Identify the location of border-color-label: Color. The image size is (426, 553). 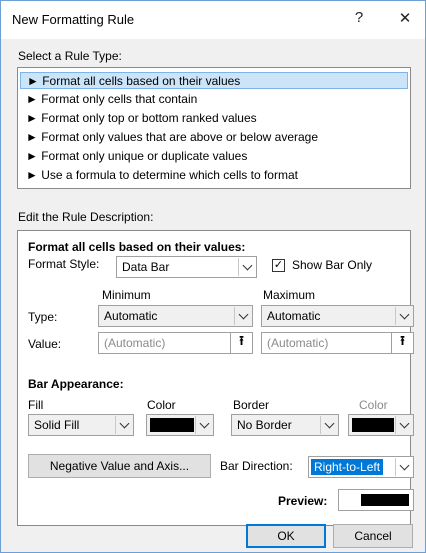
(373, 405).